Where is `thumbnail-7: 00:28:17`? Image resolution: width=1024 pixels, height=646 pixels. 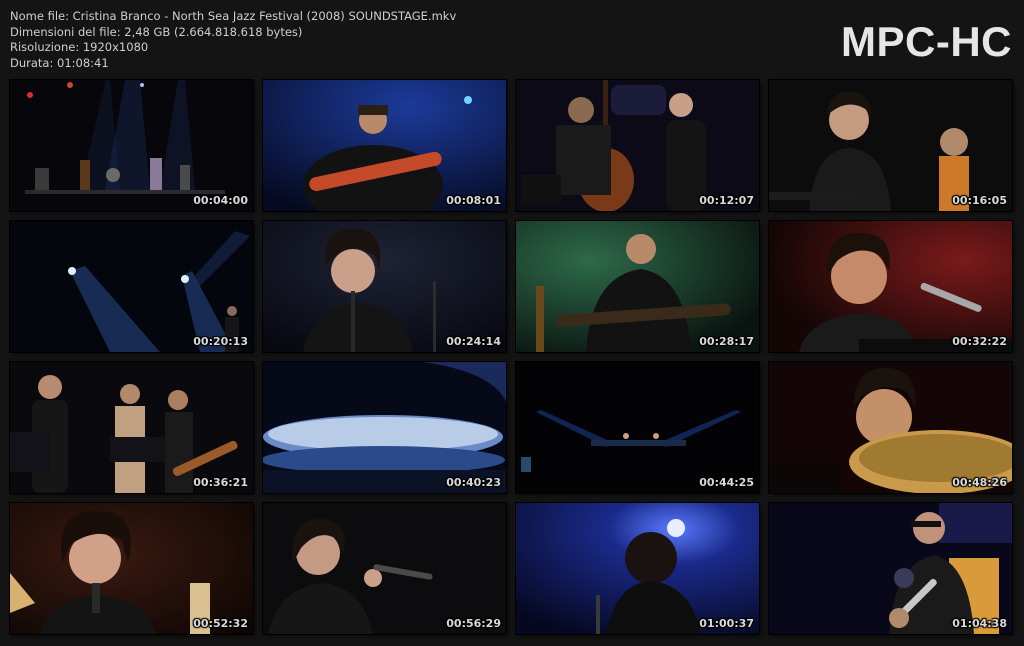 thumbnail-7: 00:28:17 is located at coordinates (637, 286).